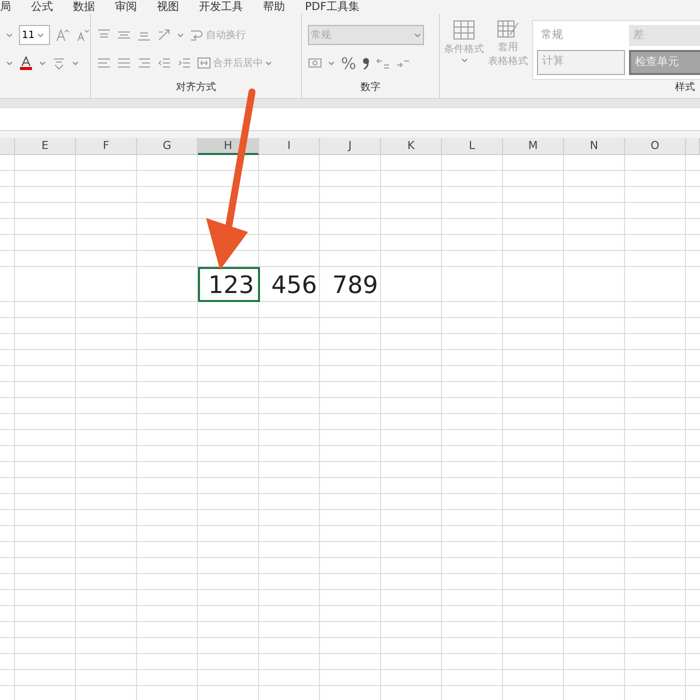 This screenshot has width=700, height=700. Describe the element at coordinates (45, 146) in the screenshot. I see `column-header: E` at that location.